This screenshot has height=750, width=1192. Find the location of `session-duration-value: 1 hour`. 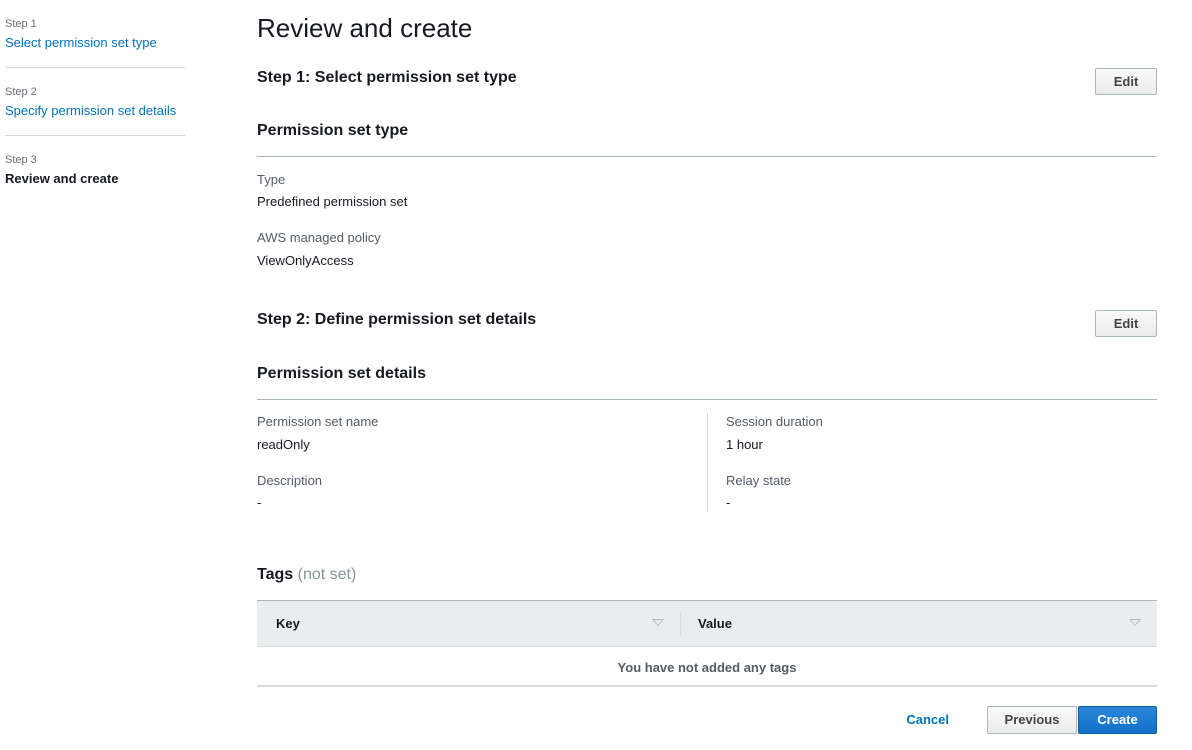

session-duration-value: 1 hour is located at coordinates (744, 444).